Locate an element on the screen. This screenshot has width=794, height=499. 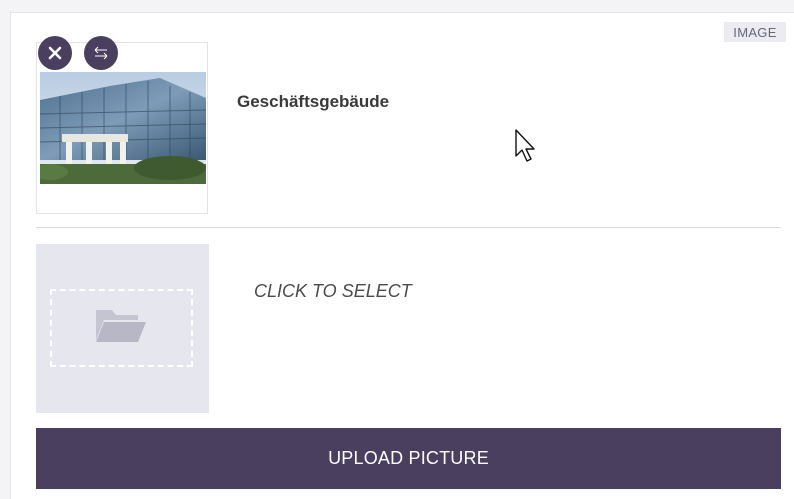
close-icon is located at coordinates (55, 53).